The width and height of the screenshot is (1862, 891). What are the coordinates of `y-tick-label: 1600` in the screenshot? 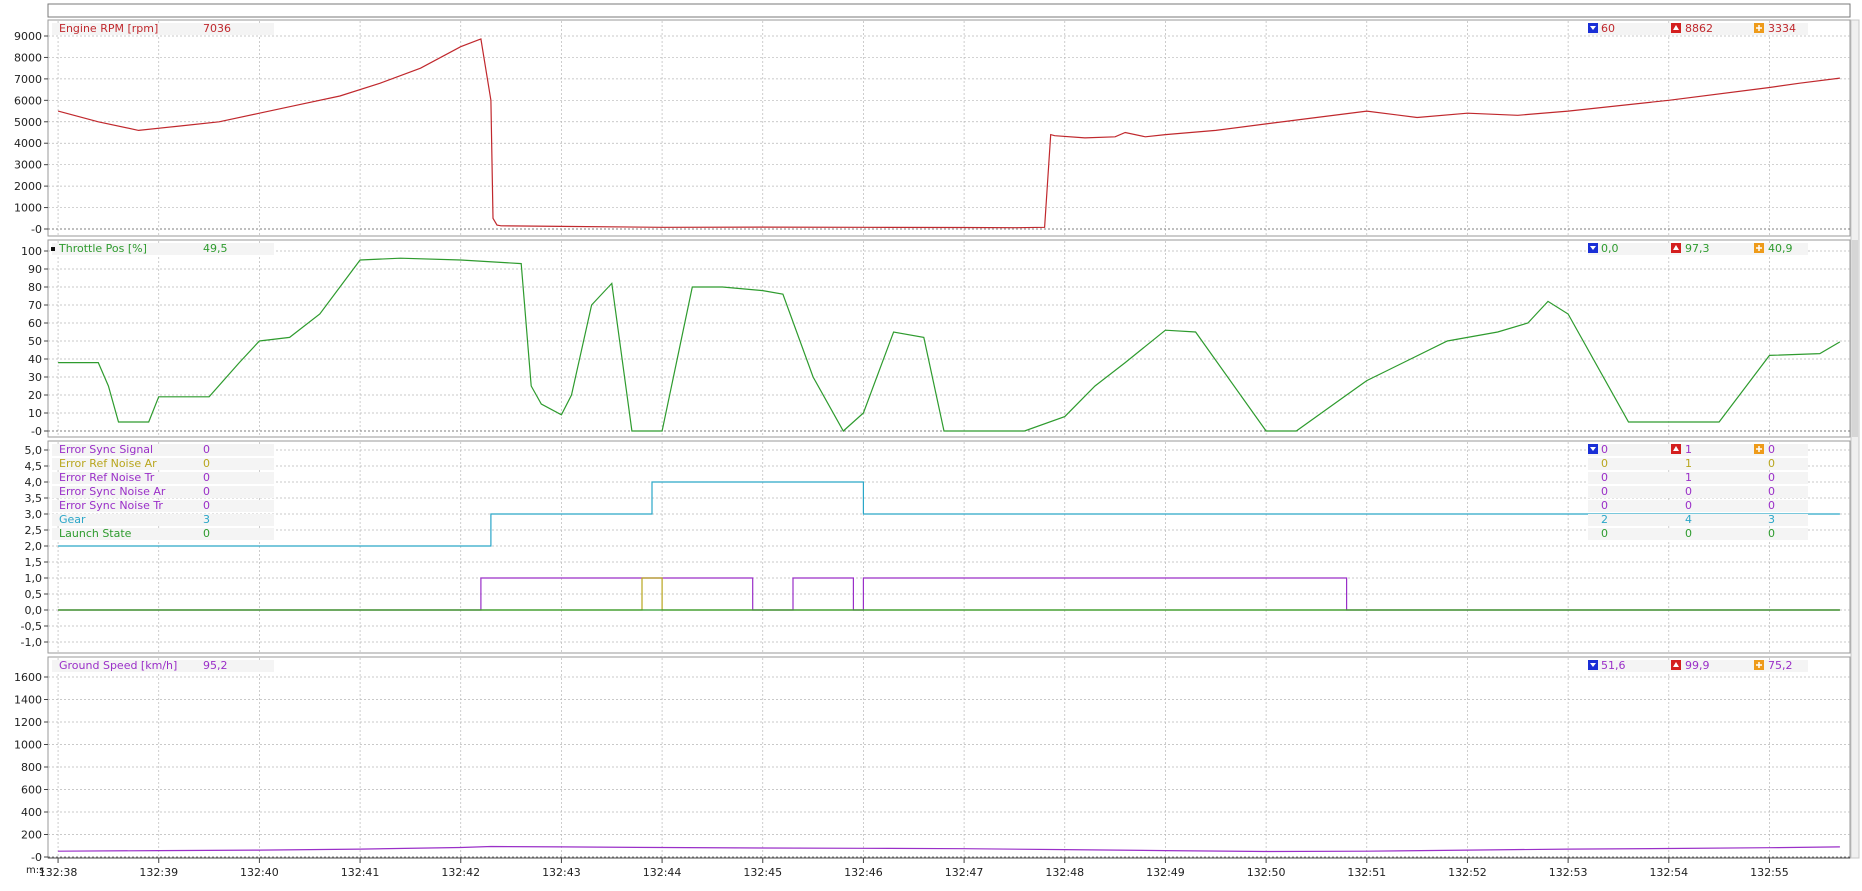 It's located at (28, 677).